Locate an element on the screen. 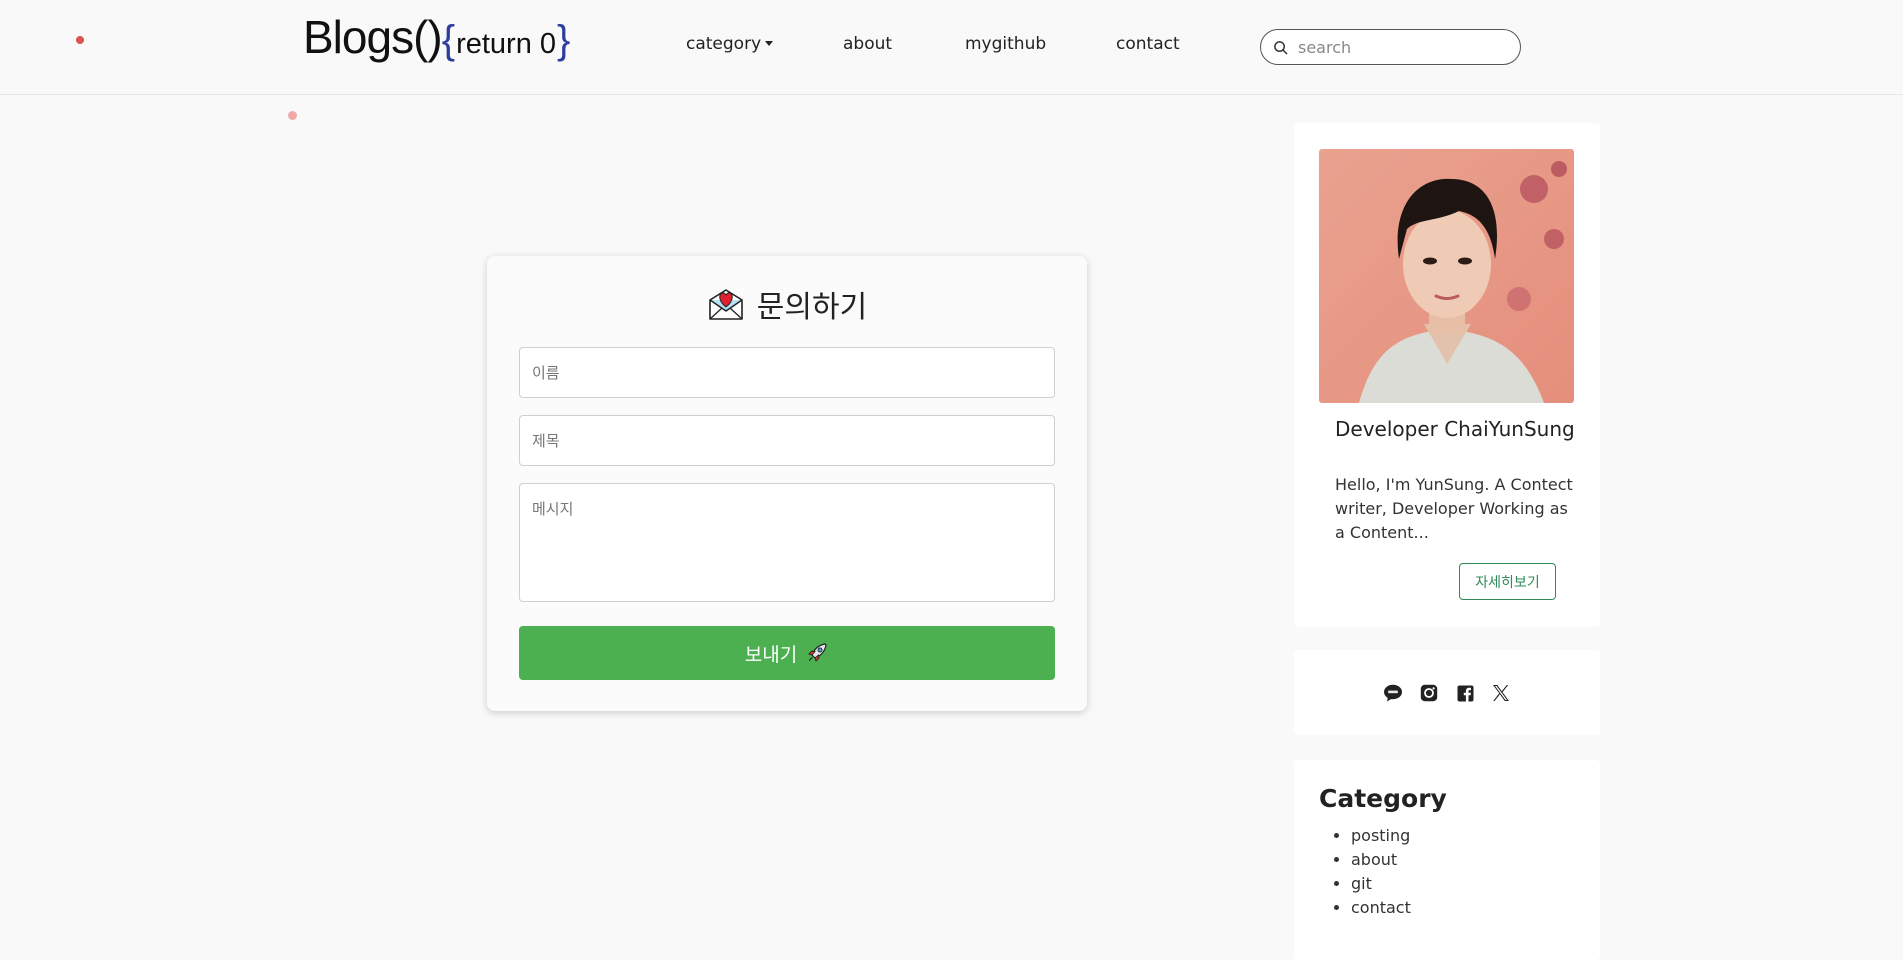  category-list: posting about git contact is located at coordinates (1365, 872).